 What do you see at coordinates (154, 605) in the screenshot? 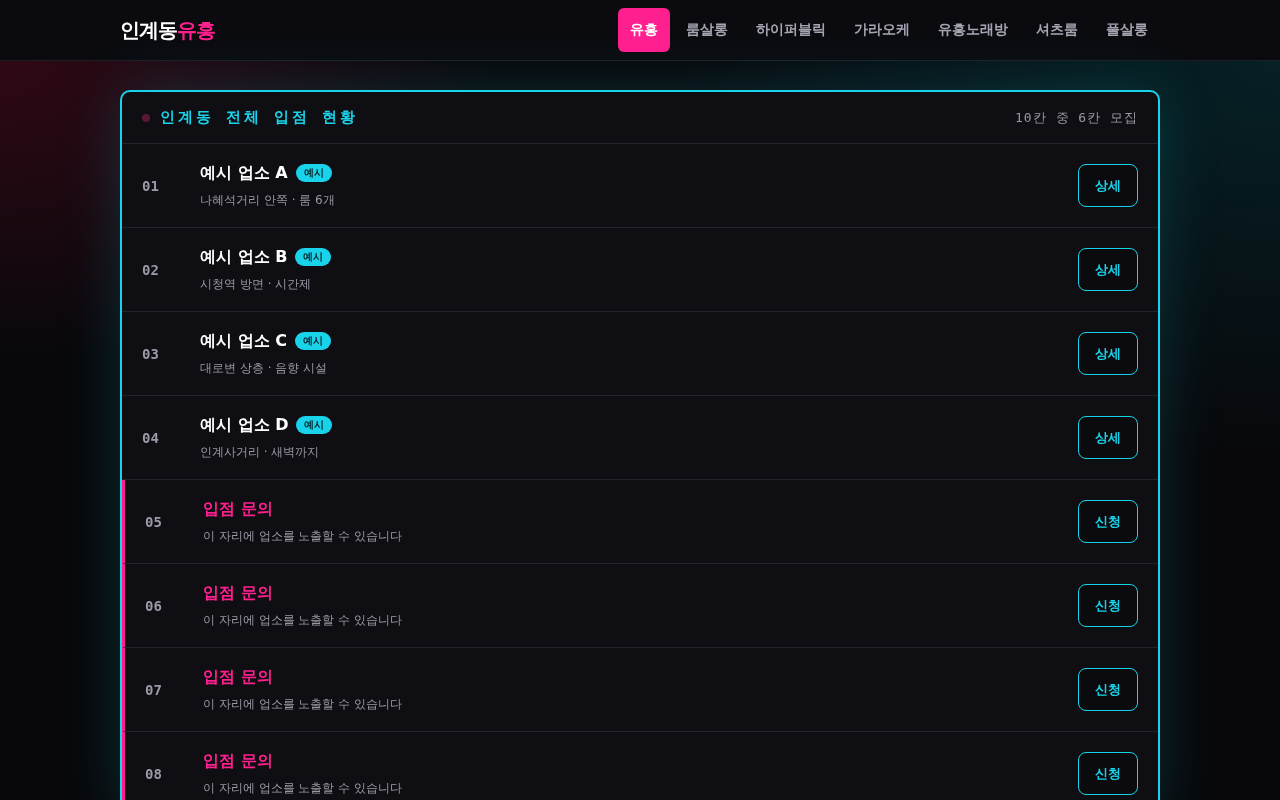
I see `row-number: 06` at bounding box center [154, 605].